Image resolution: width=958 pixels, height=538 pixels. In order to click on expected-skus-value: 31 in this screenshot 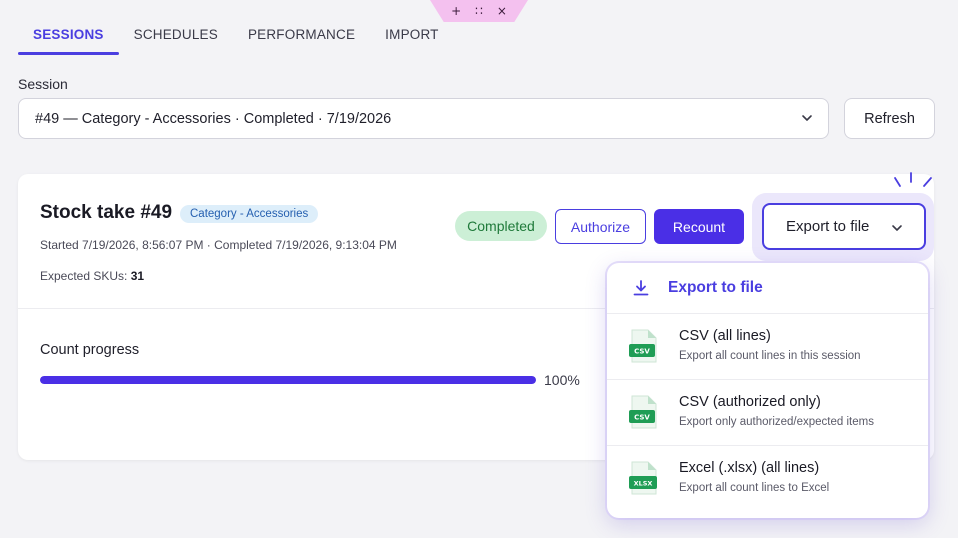, I will do `click(137, 276)`.